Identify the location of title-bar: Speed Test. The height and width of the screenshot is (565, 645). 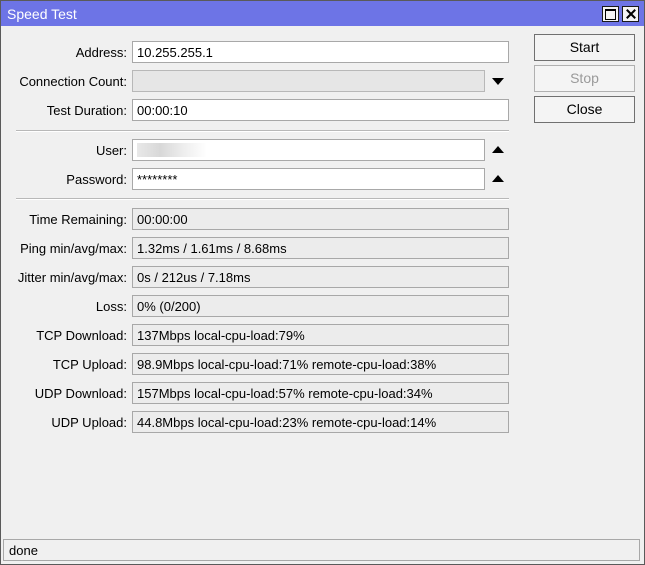
(322, 13).